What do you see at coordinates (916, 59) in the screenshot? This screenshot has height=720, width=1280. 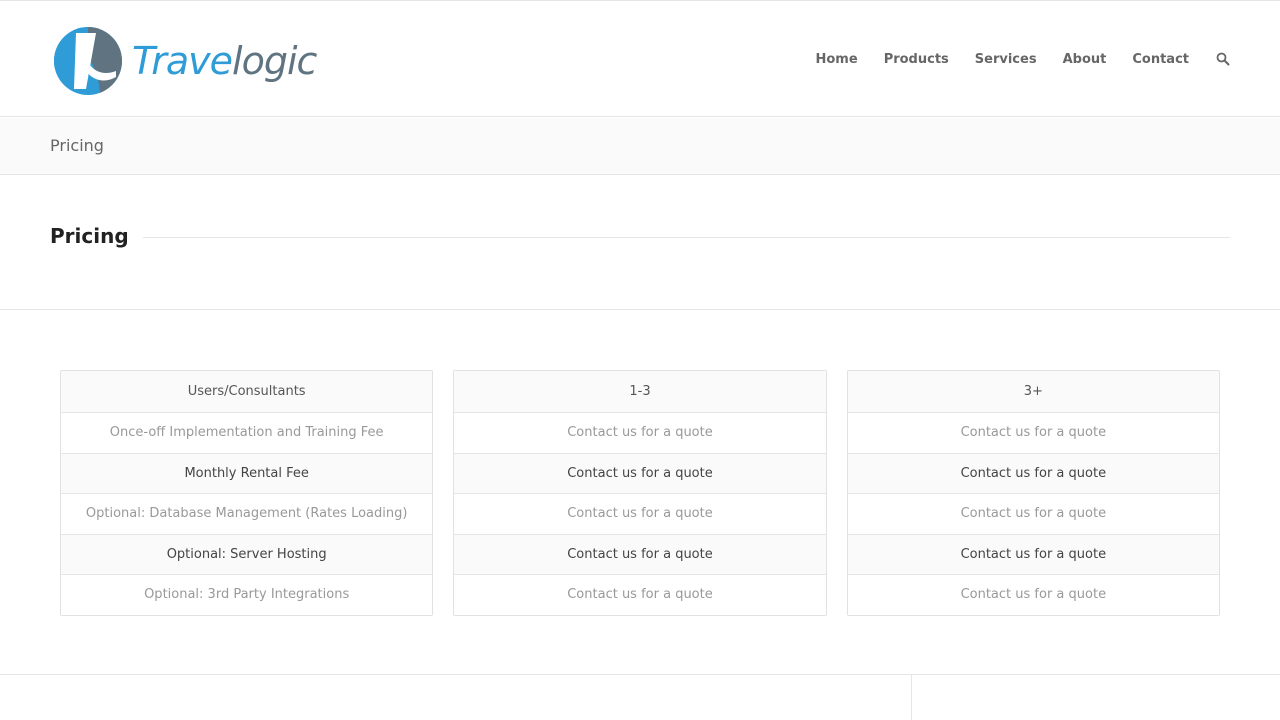 I see `nav-products: Products` at bounding box center [916, 59].